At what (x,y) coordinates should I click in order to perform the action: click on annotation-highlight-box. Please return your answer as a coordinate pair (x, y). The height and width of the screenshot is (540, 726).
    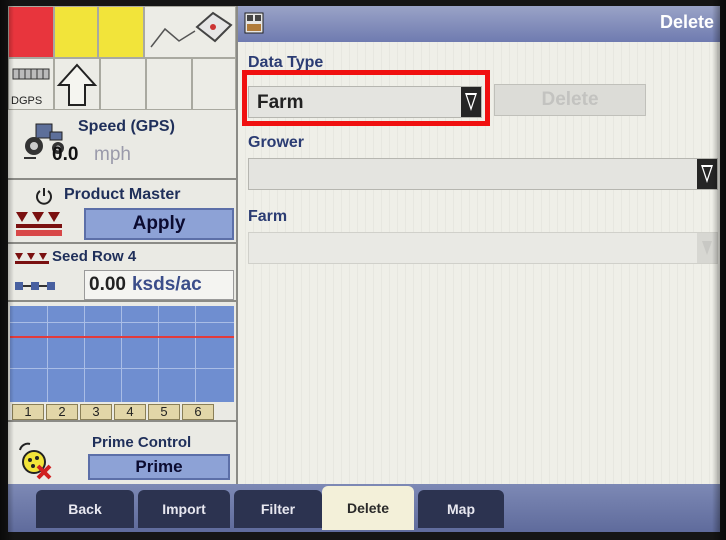
    Looking at the image, I should click on (366, 98).